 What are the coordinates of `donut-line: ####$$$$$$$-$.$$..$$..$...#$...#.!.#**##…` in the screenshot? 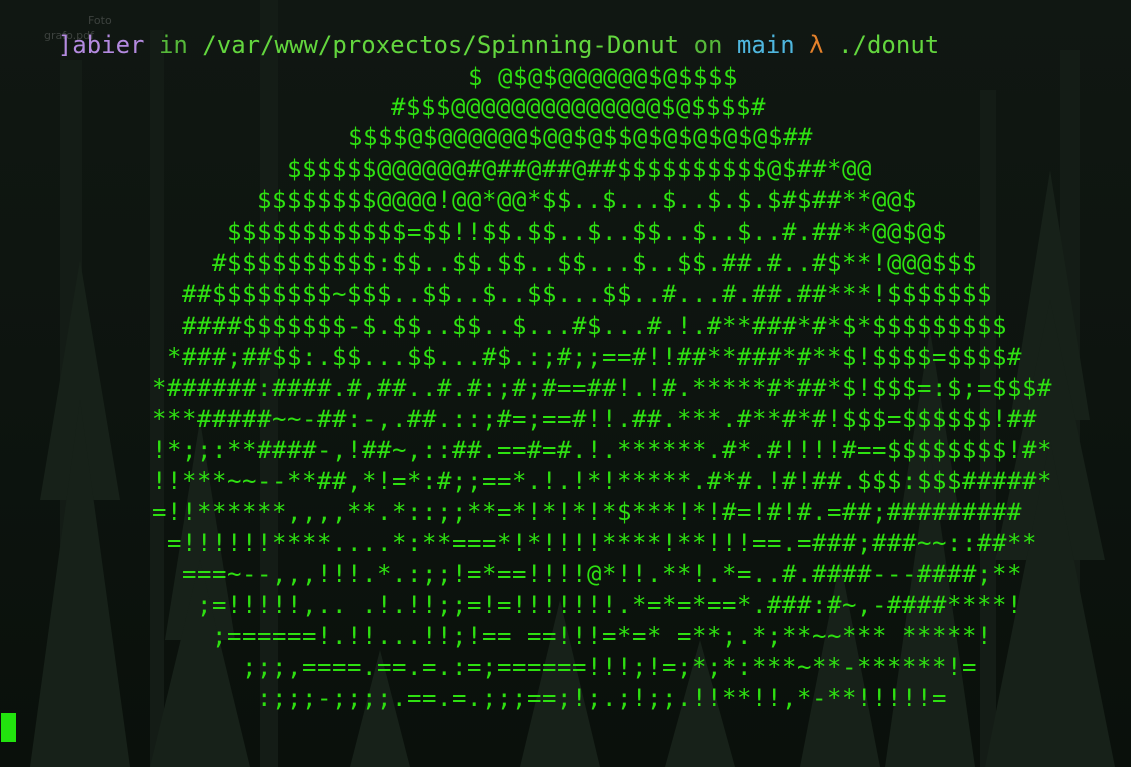 It's located at (594, 326).